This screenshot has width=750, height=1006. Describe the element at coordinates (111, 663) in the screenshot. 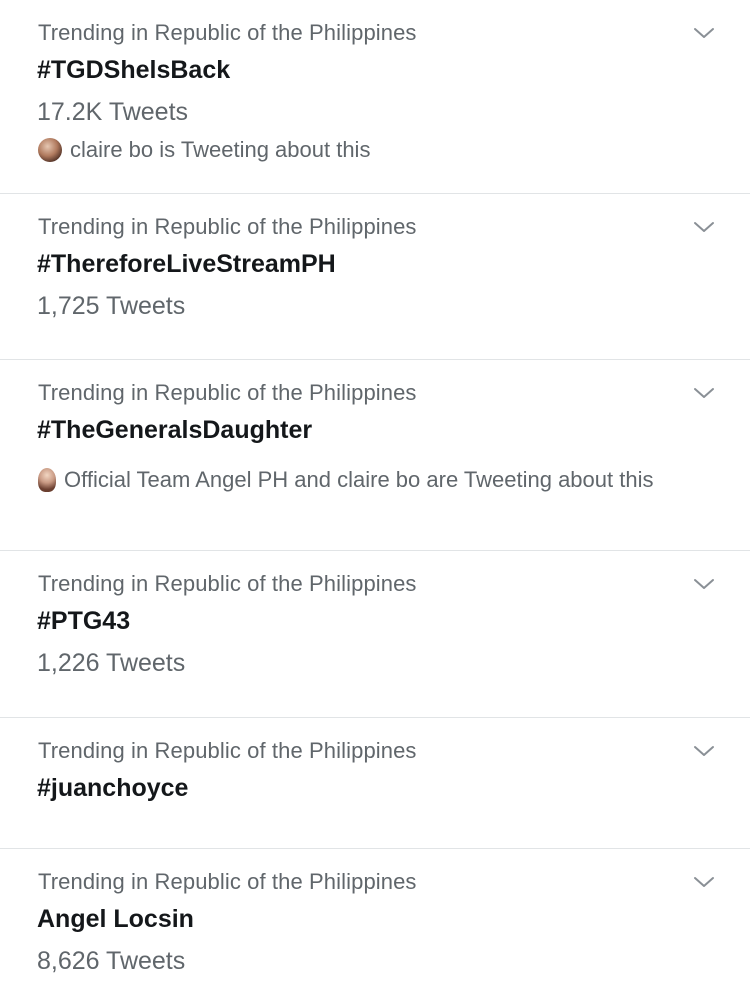

I see `trend-tweet-count: 1,226 Tweets` at that location.